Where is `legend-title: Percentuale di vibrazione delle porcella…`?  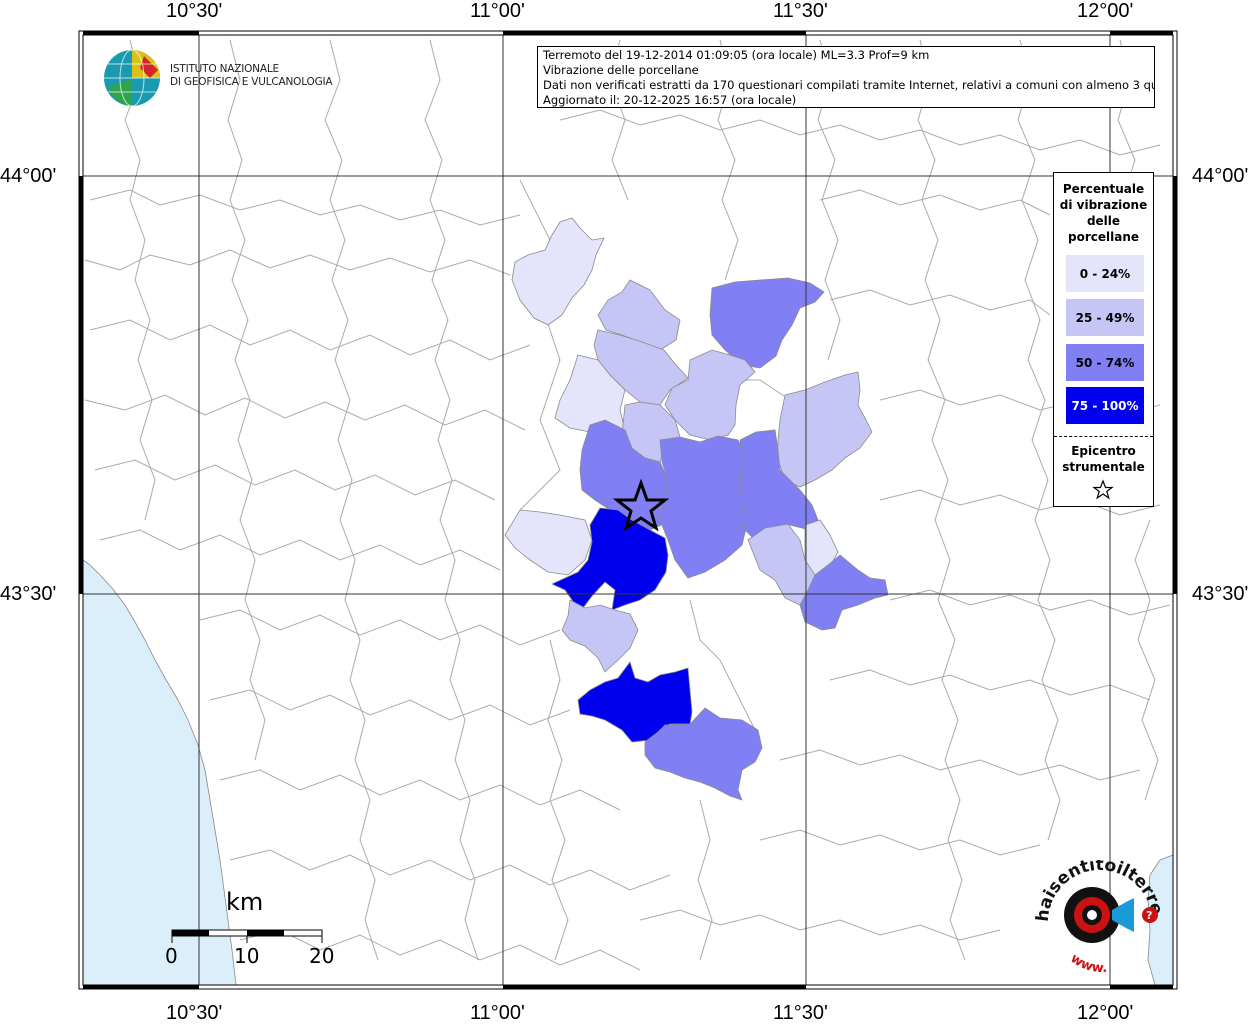
legend-title: Percentuale di vibrazione delle porcella… is located at coordinates (1103, 213).